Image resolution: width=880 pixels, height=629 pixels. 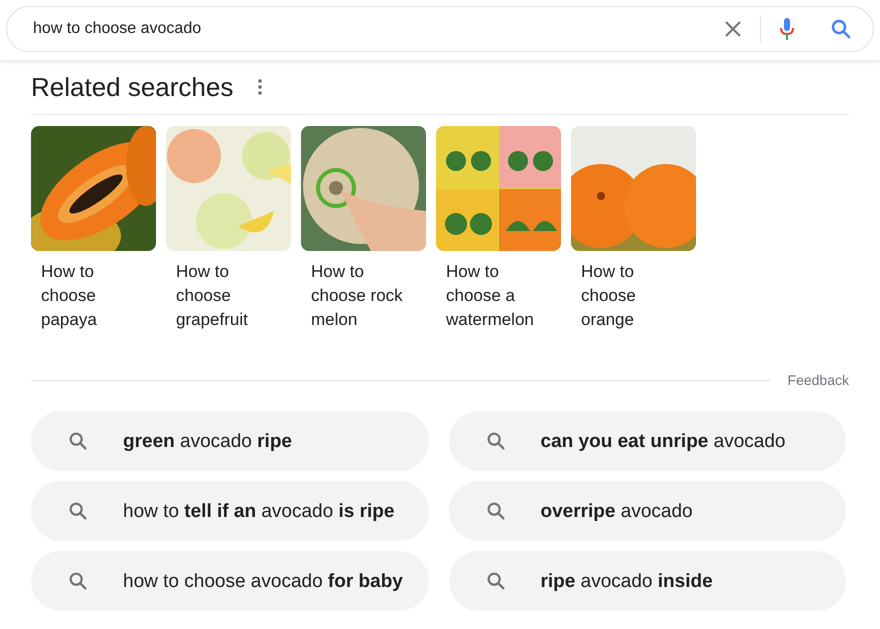 What do you see at coordinates (818, 380) in the screenshot?
I see `feedback-link: Feedback` at bounding box center [818, 380].